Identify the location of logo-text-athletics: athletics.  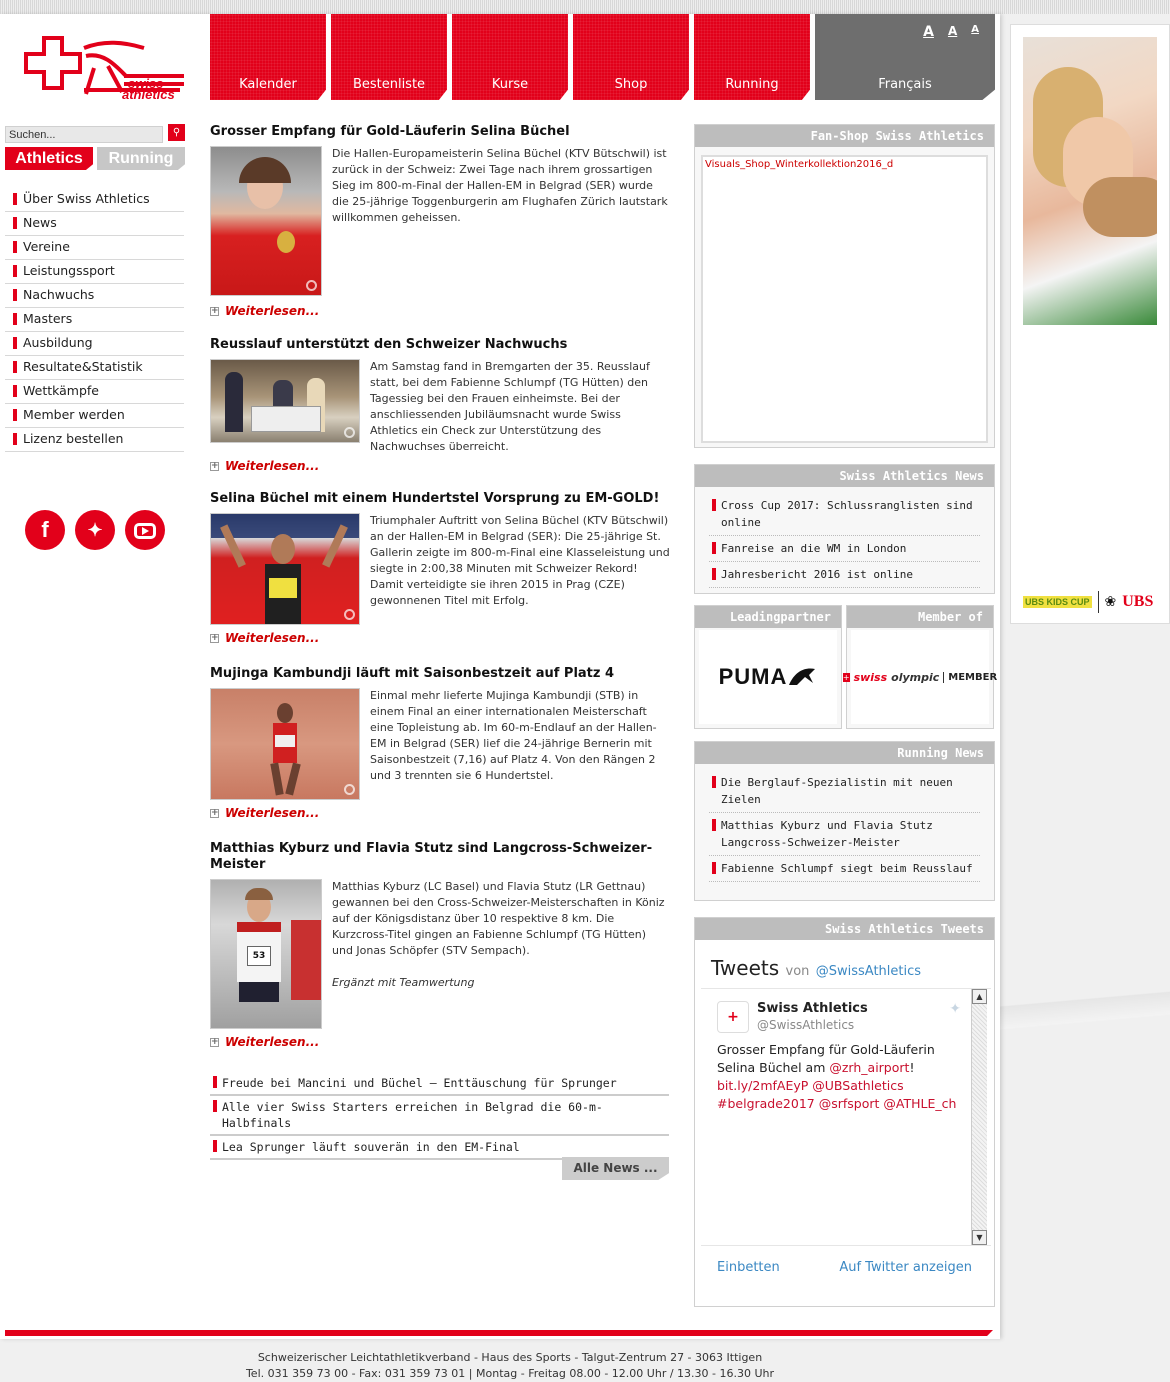
(148, 94).